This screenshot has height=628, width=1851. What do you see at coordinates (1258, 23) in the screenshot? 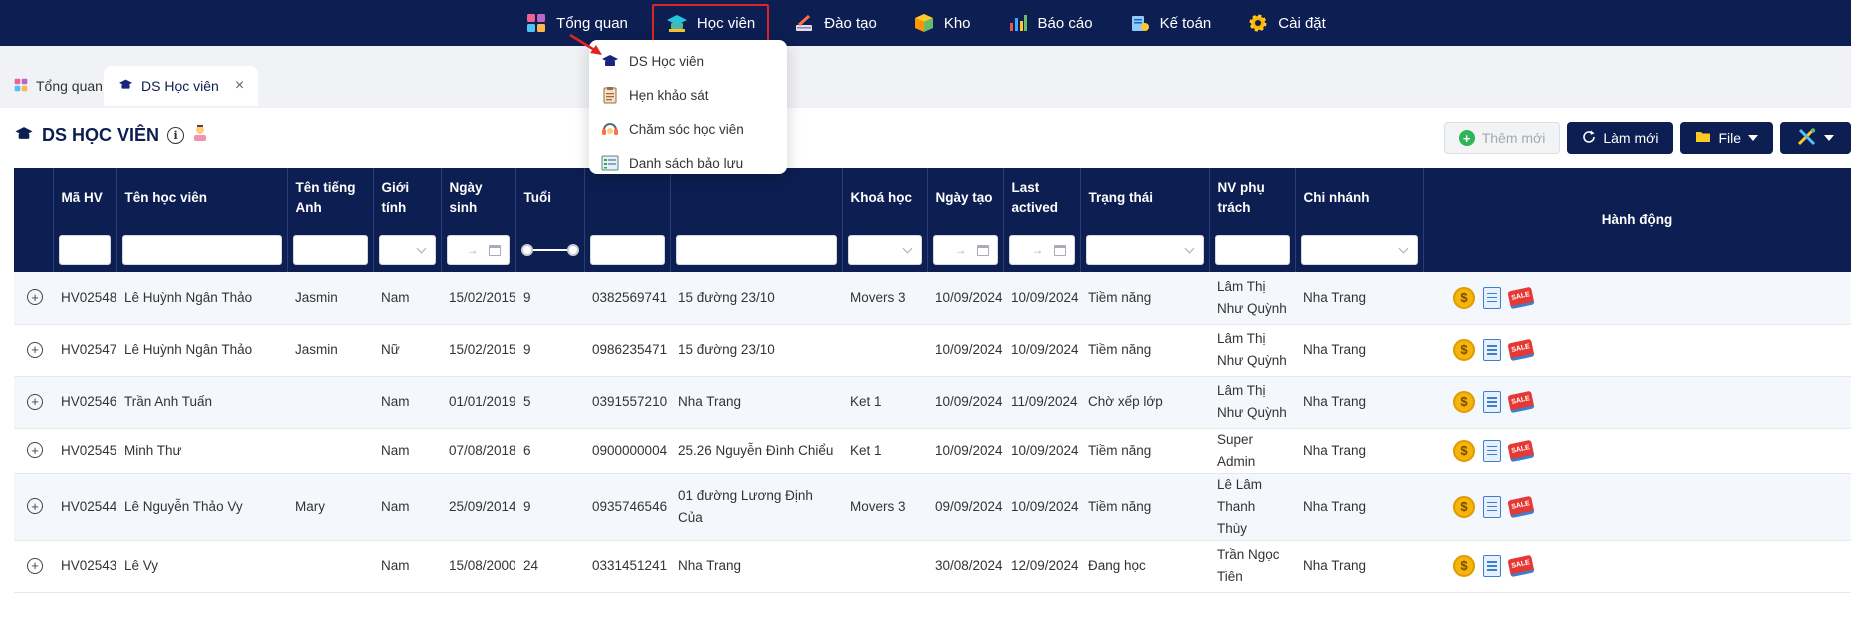
I see `gear-icon` at bounding box center [1258, 23].